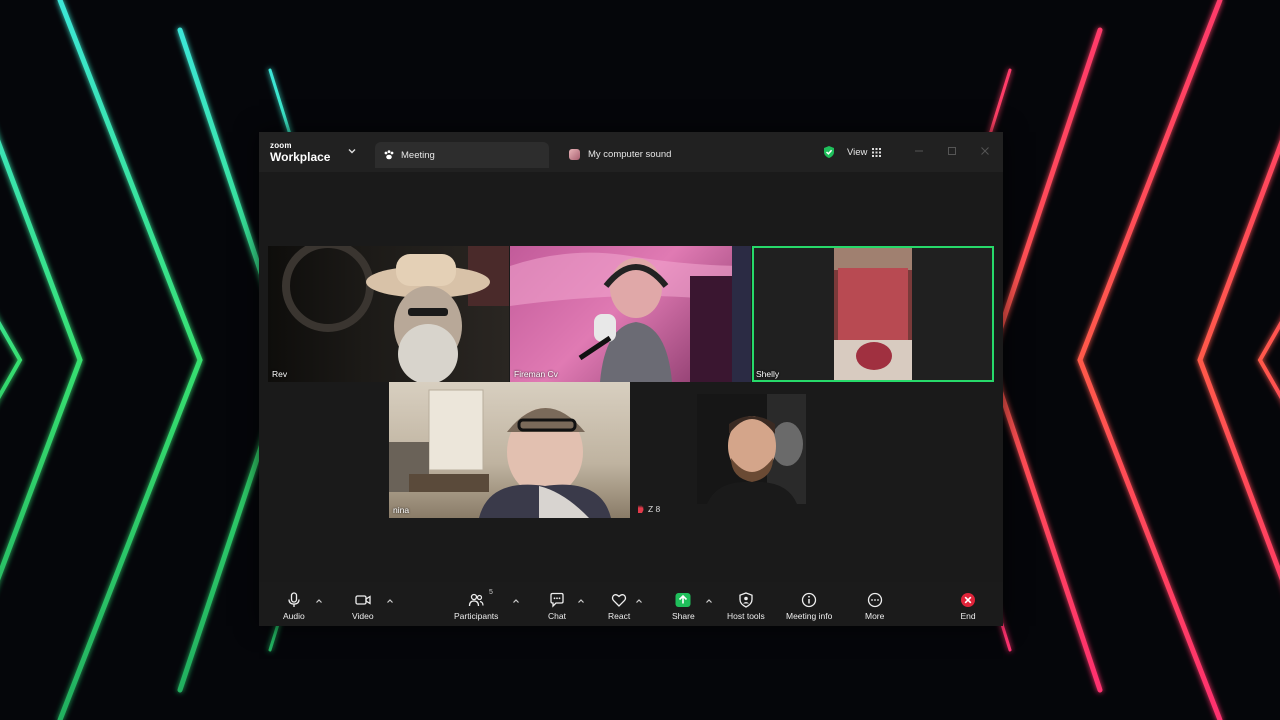 Image resolution: width=1280 pixels, height=720 pixels. Describe the element at coordinates (968, 600) in the screenshot. I see `end-meeting-icon` at that location.